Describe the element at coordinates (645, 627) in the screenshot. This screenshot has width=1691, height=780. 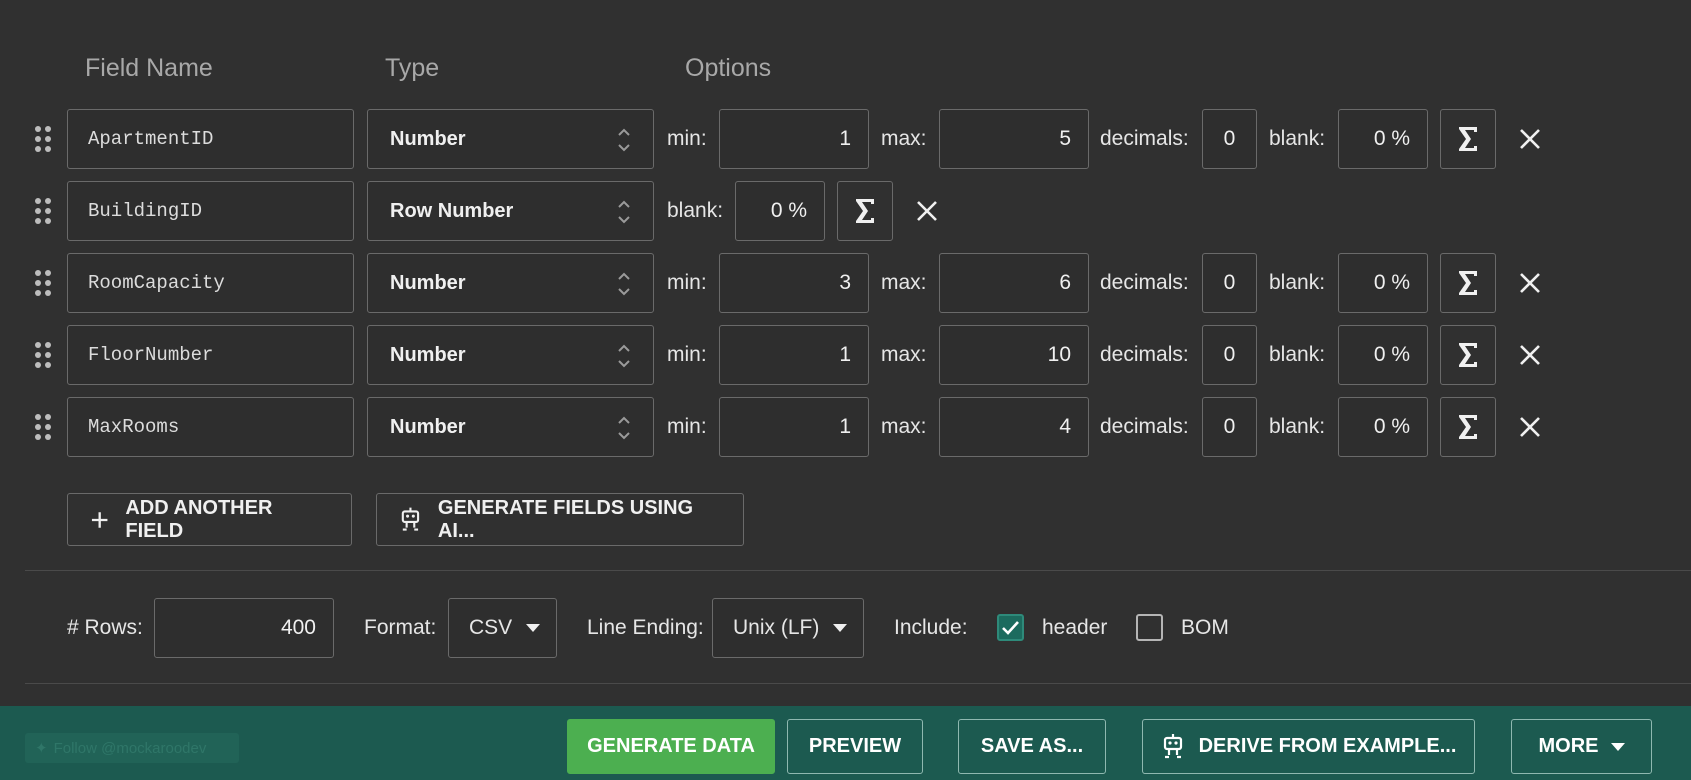
I see `line-ending-label: Line Ending:` at that location.